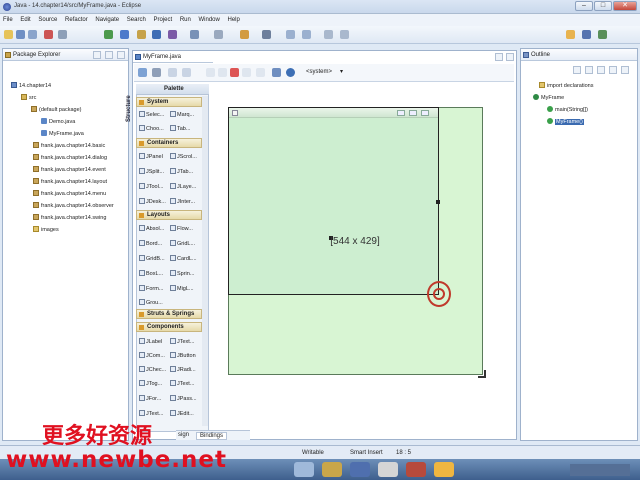  Describe the element at coordinates (73, 205) in the screenshot. I see `tree-item: frank.java.chapter14.observer` at that location.